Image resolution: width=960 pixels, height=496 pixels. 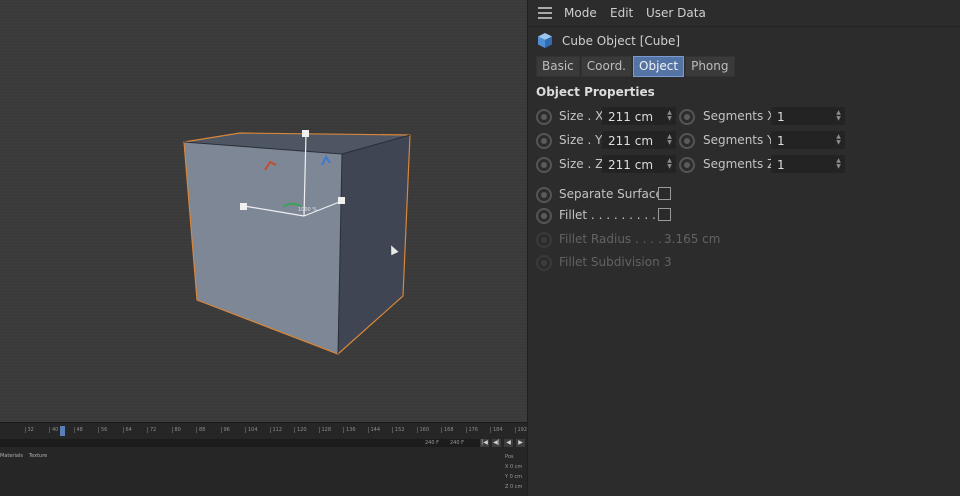 What do you see at coordinates (710, 66) in the screenshot?
I see `tab-phong: Phong` at bounding box center [710, 66].